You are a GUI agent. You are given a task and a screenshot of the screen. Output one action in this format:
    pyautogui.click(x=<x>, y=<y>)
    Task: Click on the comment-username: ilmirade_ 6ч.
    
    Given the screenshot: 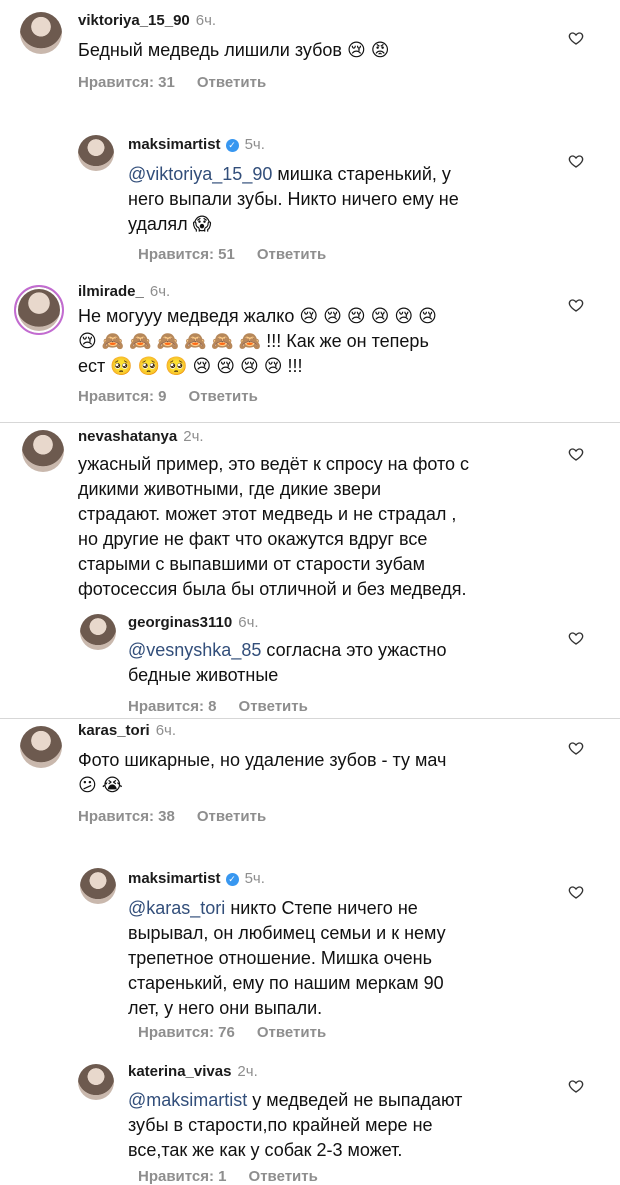 What is the action you would take?
    pyautogui.click(x=124, y=291)
    